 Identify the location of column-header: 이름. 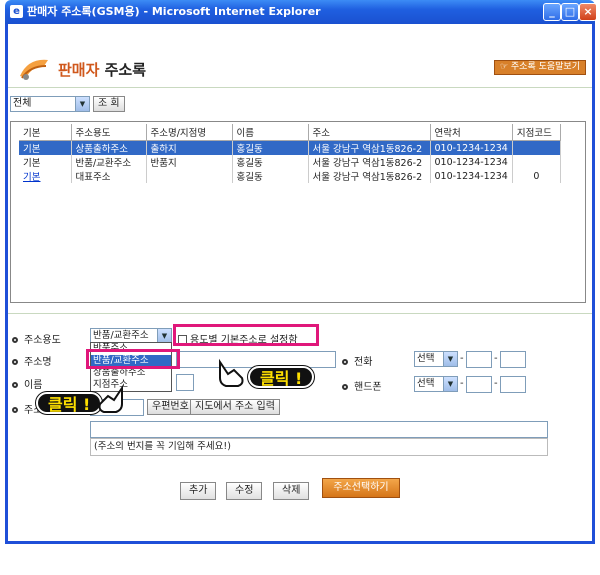
(270, 132).